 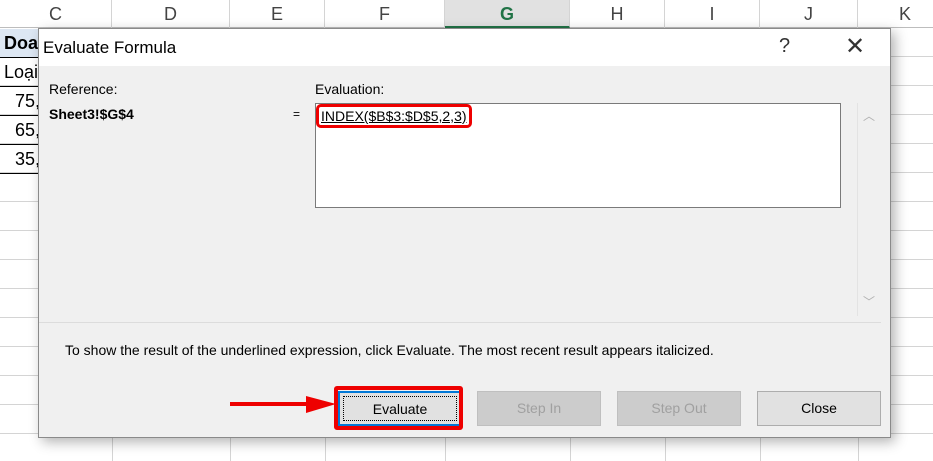 What do you see at coordinates (385, 14) in the screenshot?
I see `column-header-f: F` at bounding box center [385, 14].